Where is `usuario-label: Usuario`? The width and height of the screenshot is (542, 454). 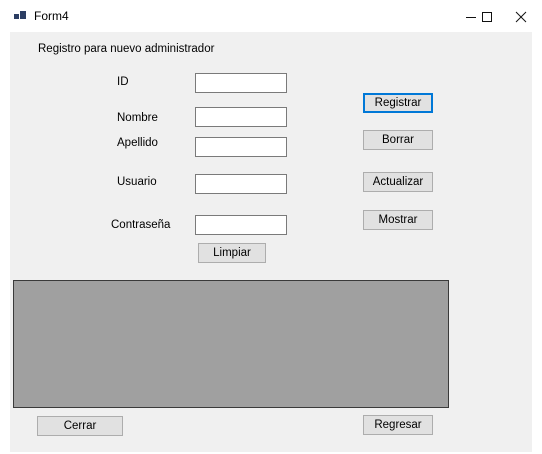
usuario-label: Usuario is located at coordinates (137, 182).